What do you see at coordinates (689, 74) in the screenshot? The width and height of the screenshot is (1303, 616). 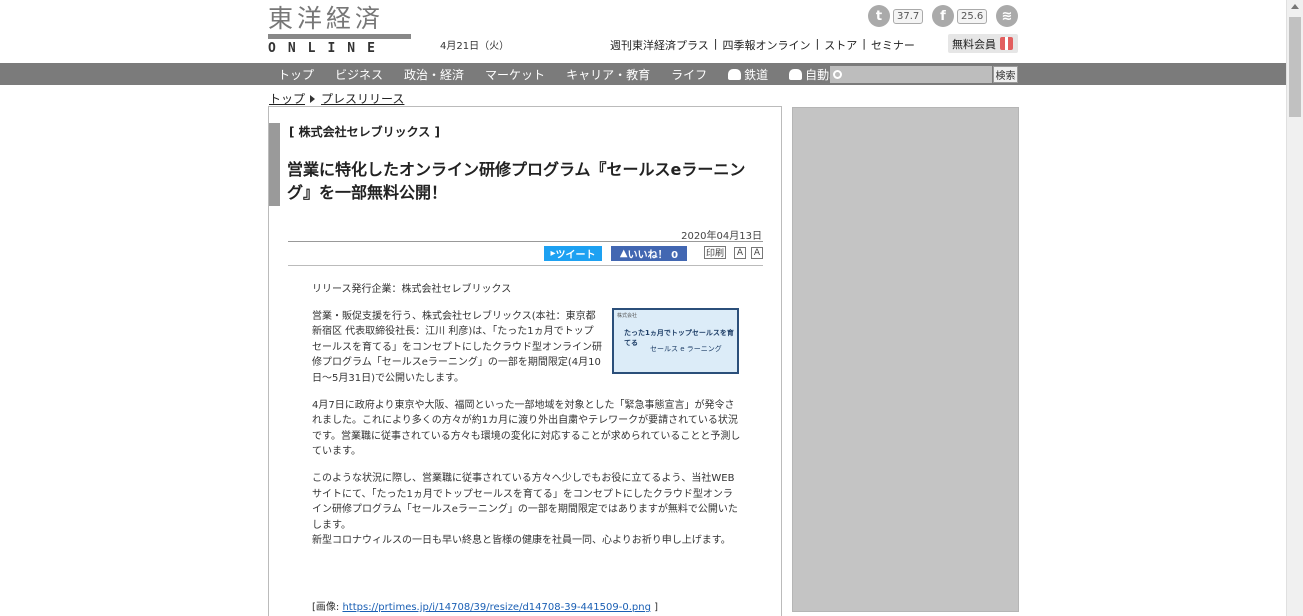 I see `nav-life: ライフ` at bounding box center [689, 74].